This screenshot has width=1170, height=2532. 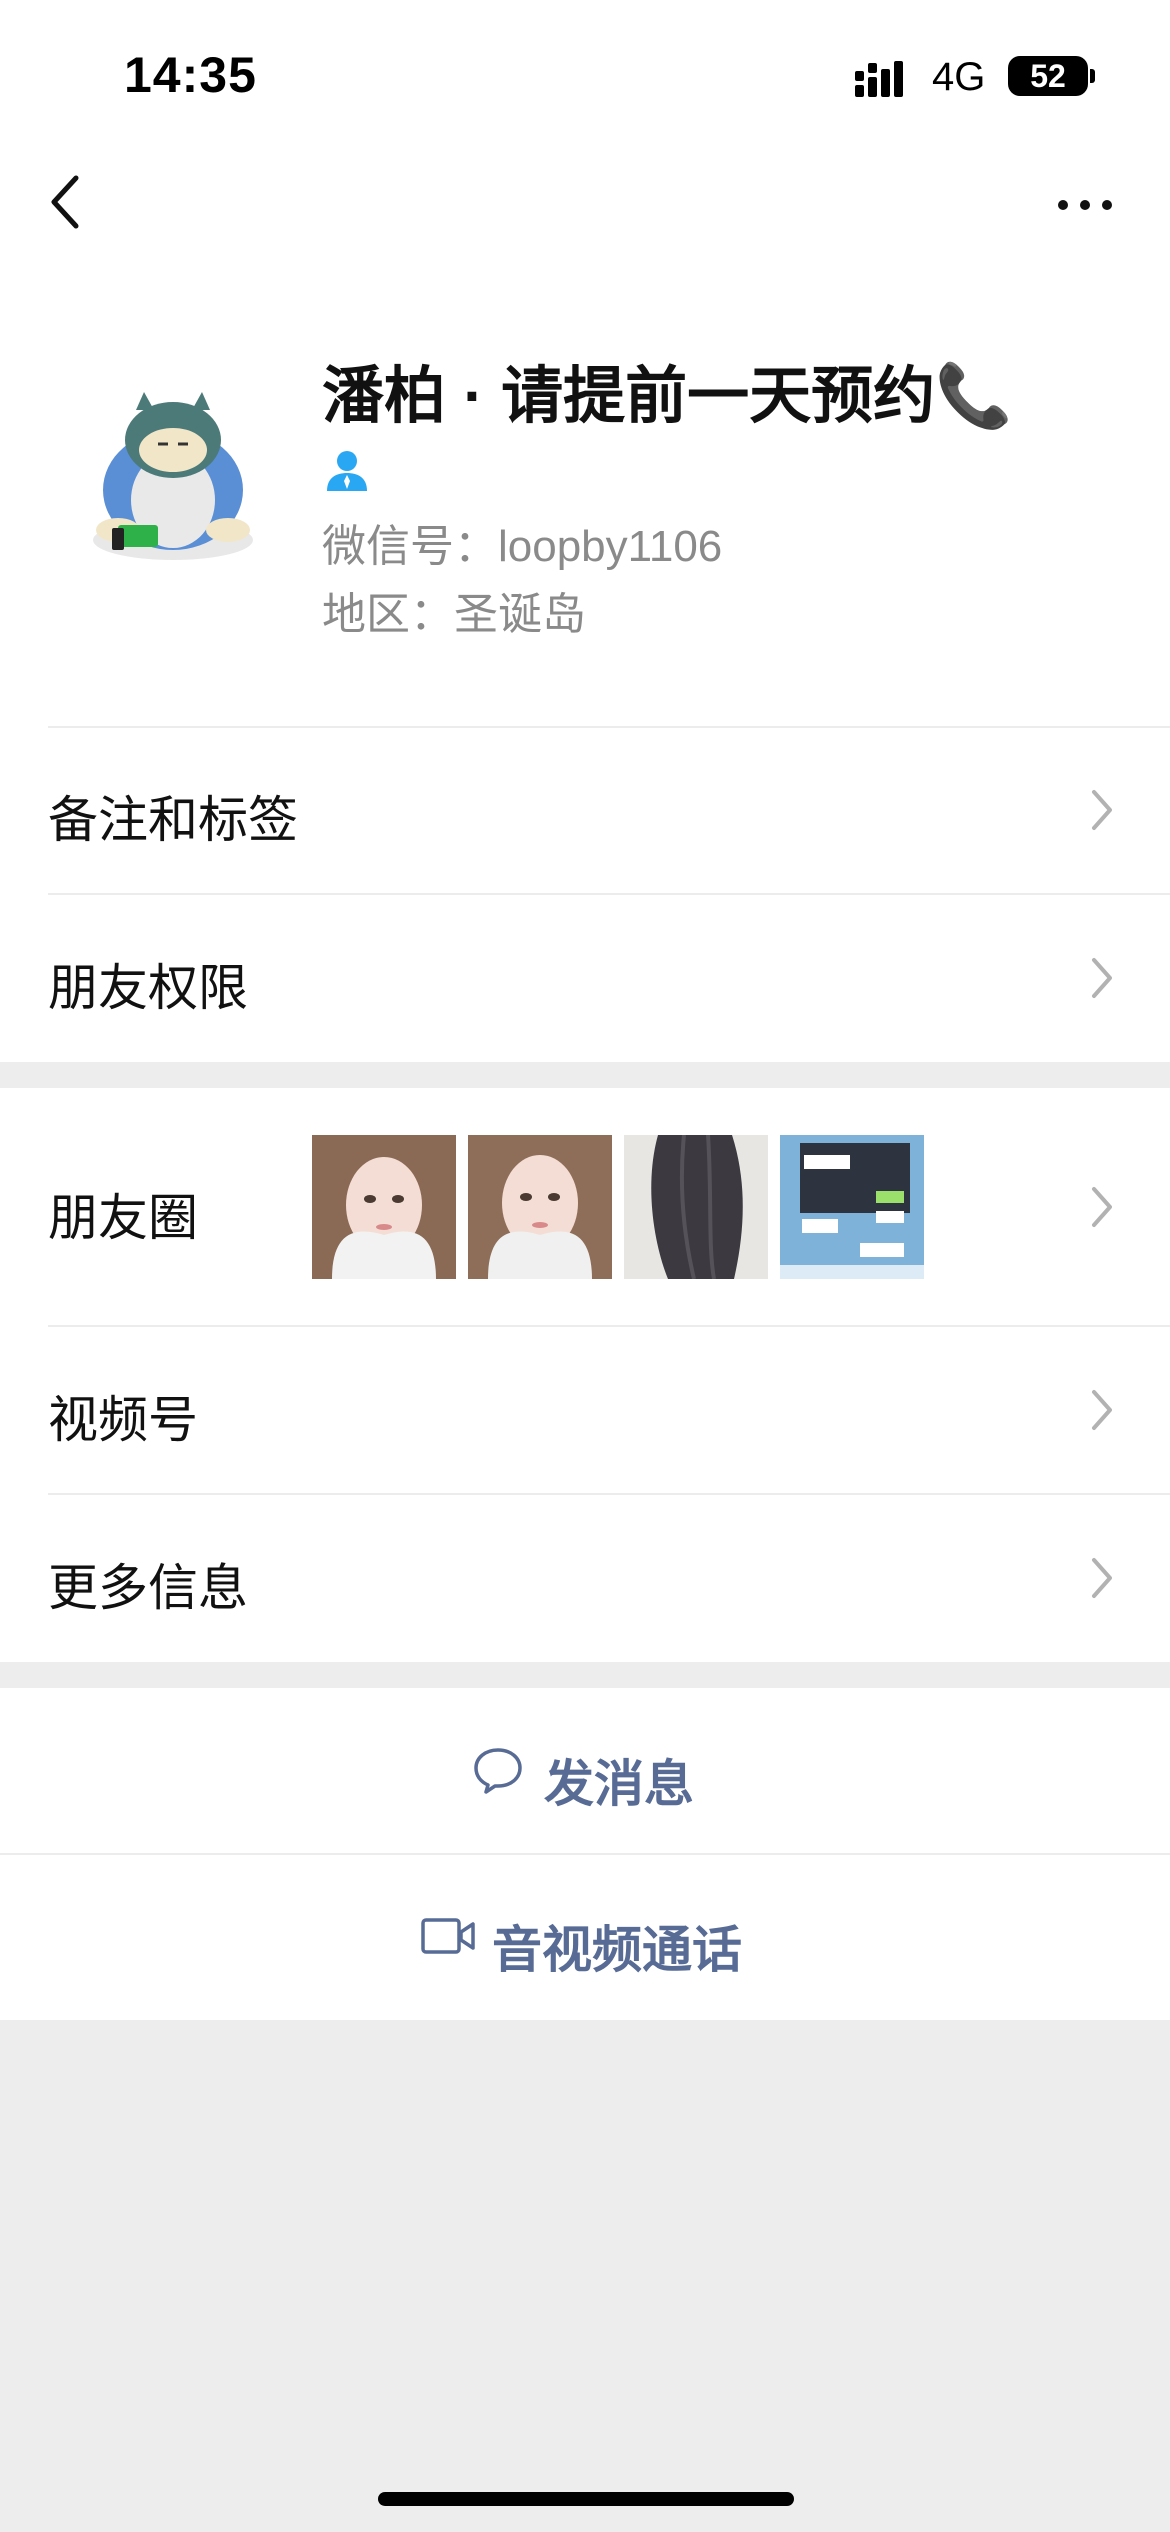 What do you see at coordinates (347, 471) in the screenshot?
I see `person-icon` at bounding box center [347, 471].